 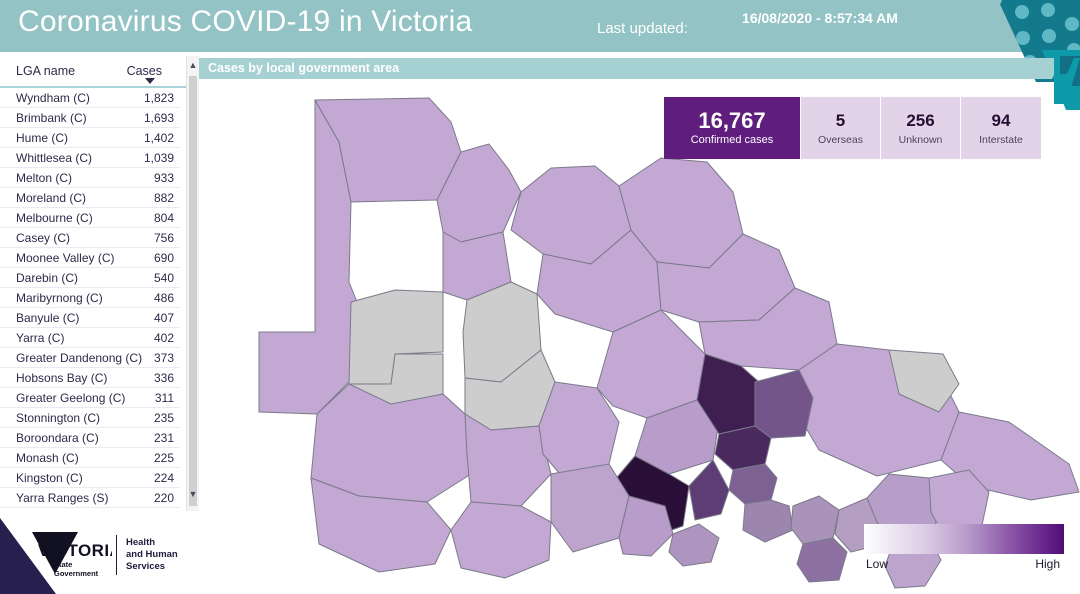 What do you see at coordinates (53, 98) in the screenshot?
I see `lga-name-cell: Wyndham (C)` at bounding box center [53, 98].